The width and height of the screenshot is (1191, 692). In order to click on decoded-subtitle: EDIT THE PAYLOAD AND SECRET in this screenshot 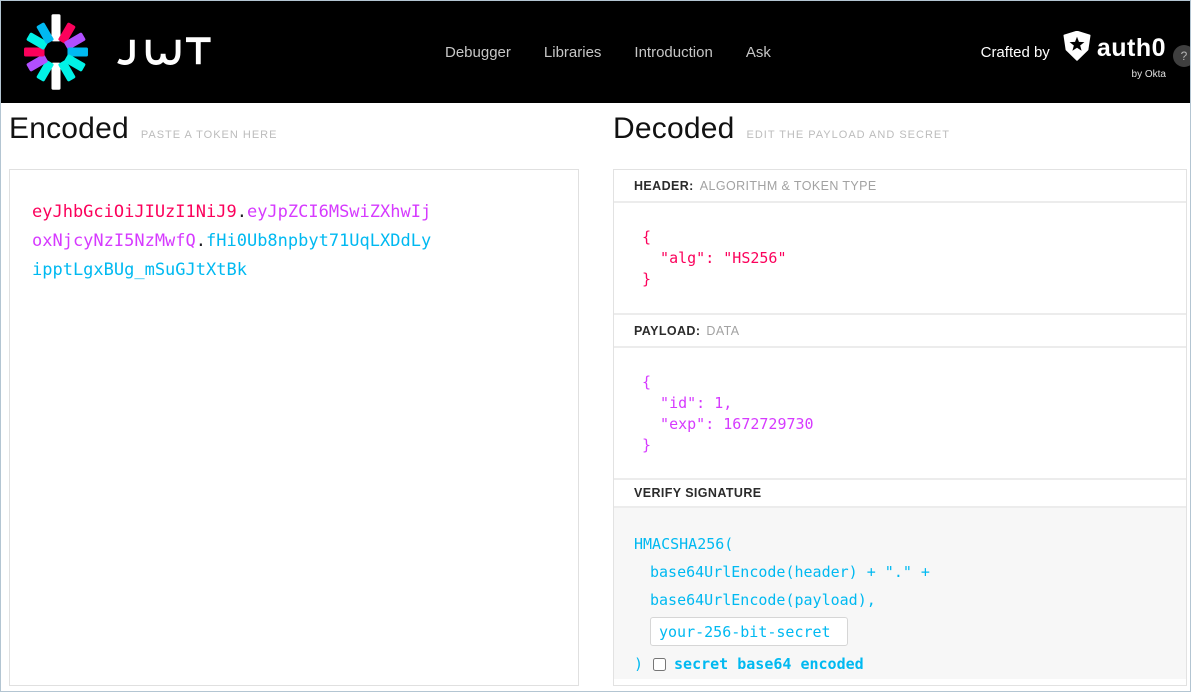, I will do `click(848, 135)`.